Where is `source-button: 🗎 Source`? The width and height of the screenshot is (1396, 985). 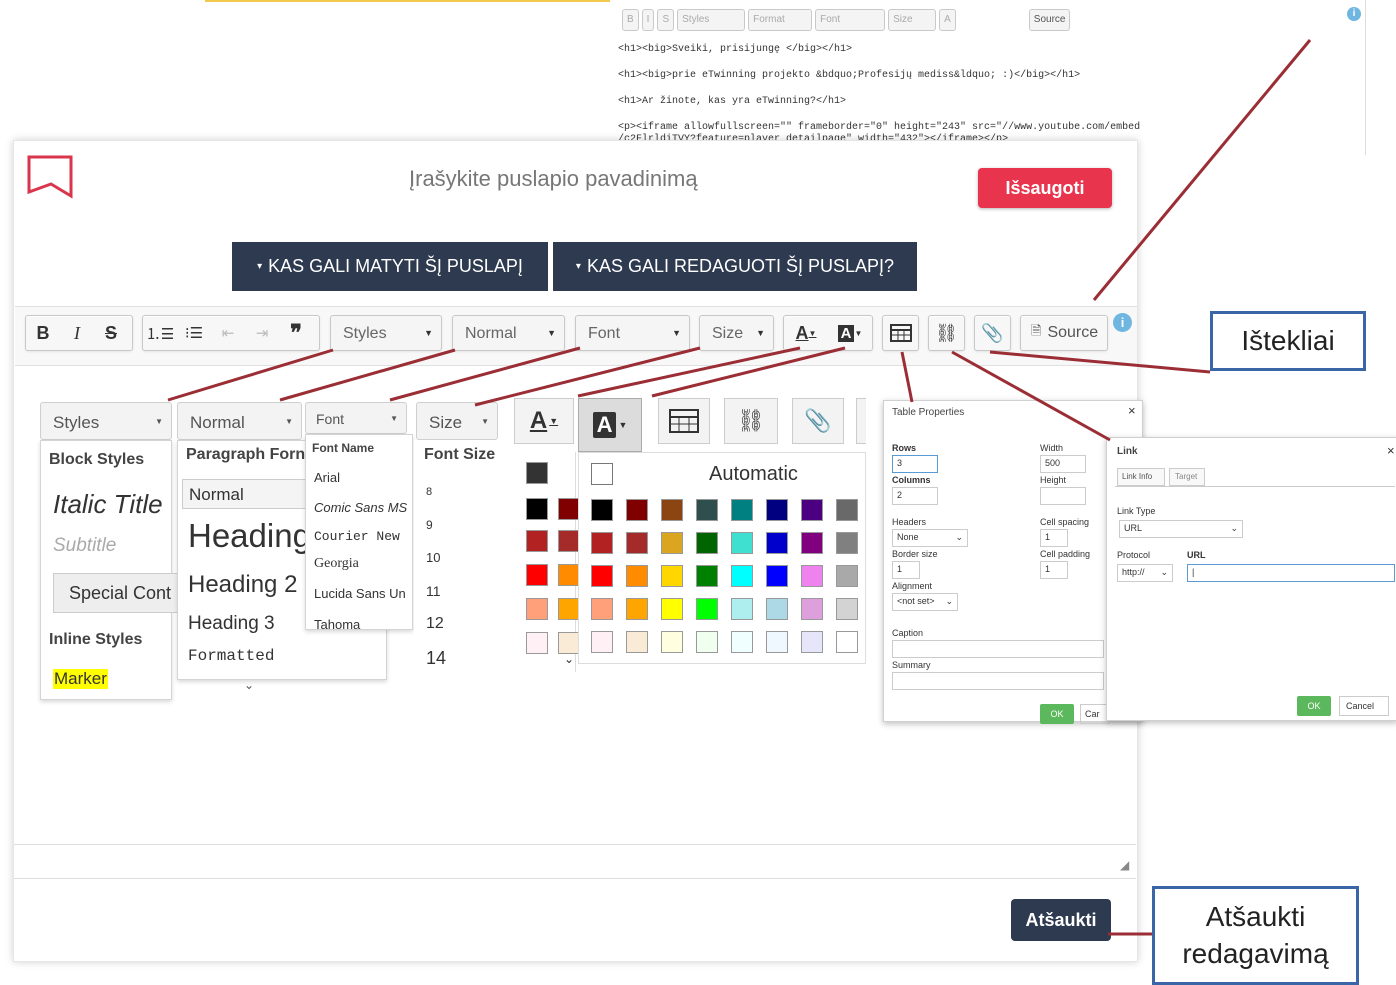 source-button: 🗎 Source is located at coordinates (1064, 333).